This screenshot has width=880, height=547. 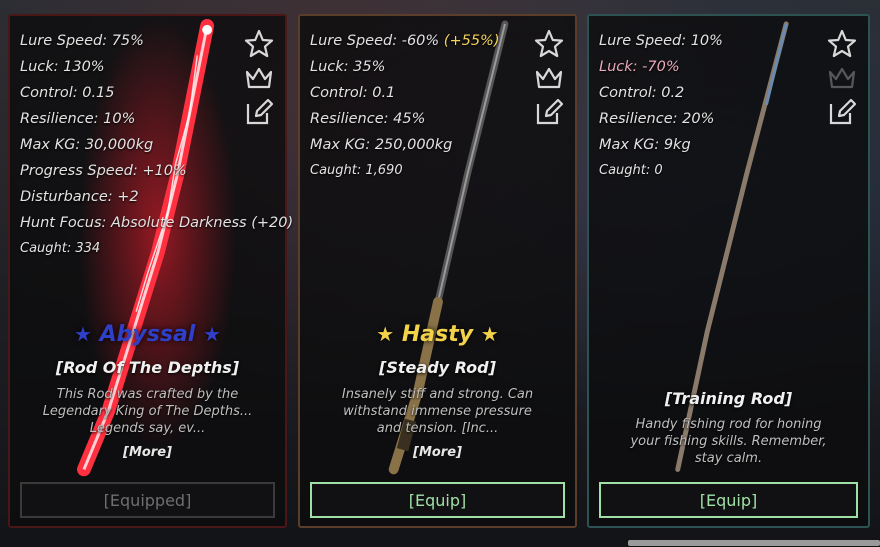 What do you see at coordinates (62, 67) in the screenshot?
I see `stat-luck: Luck: 130%` at bounding box center [62, 67].